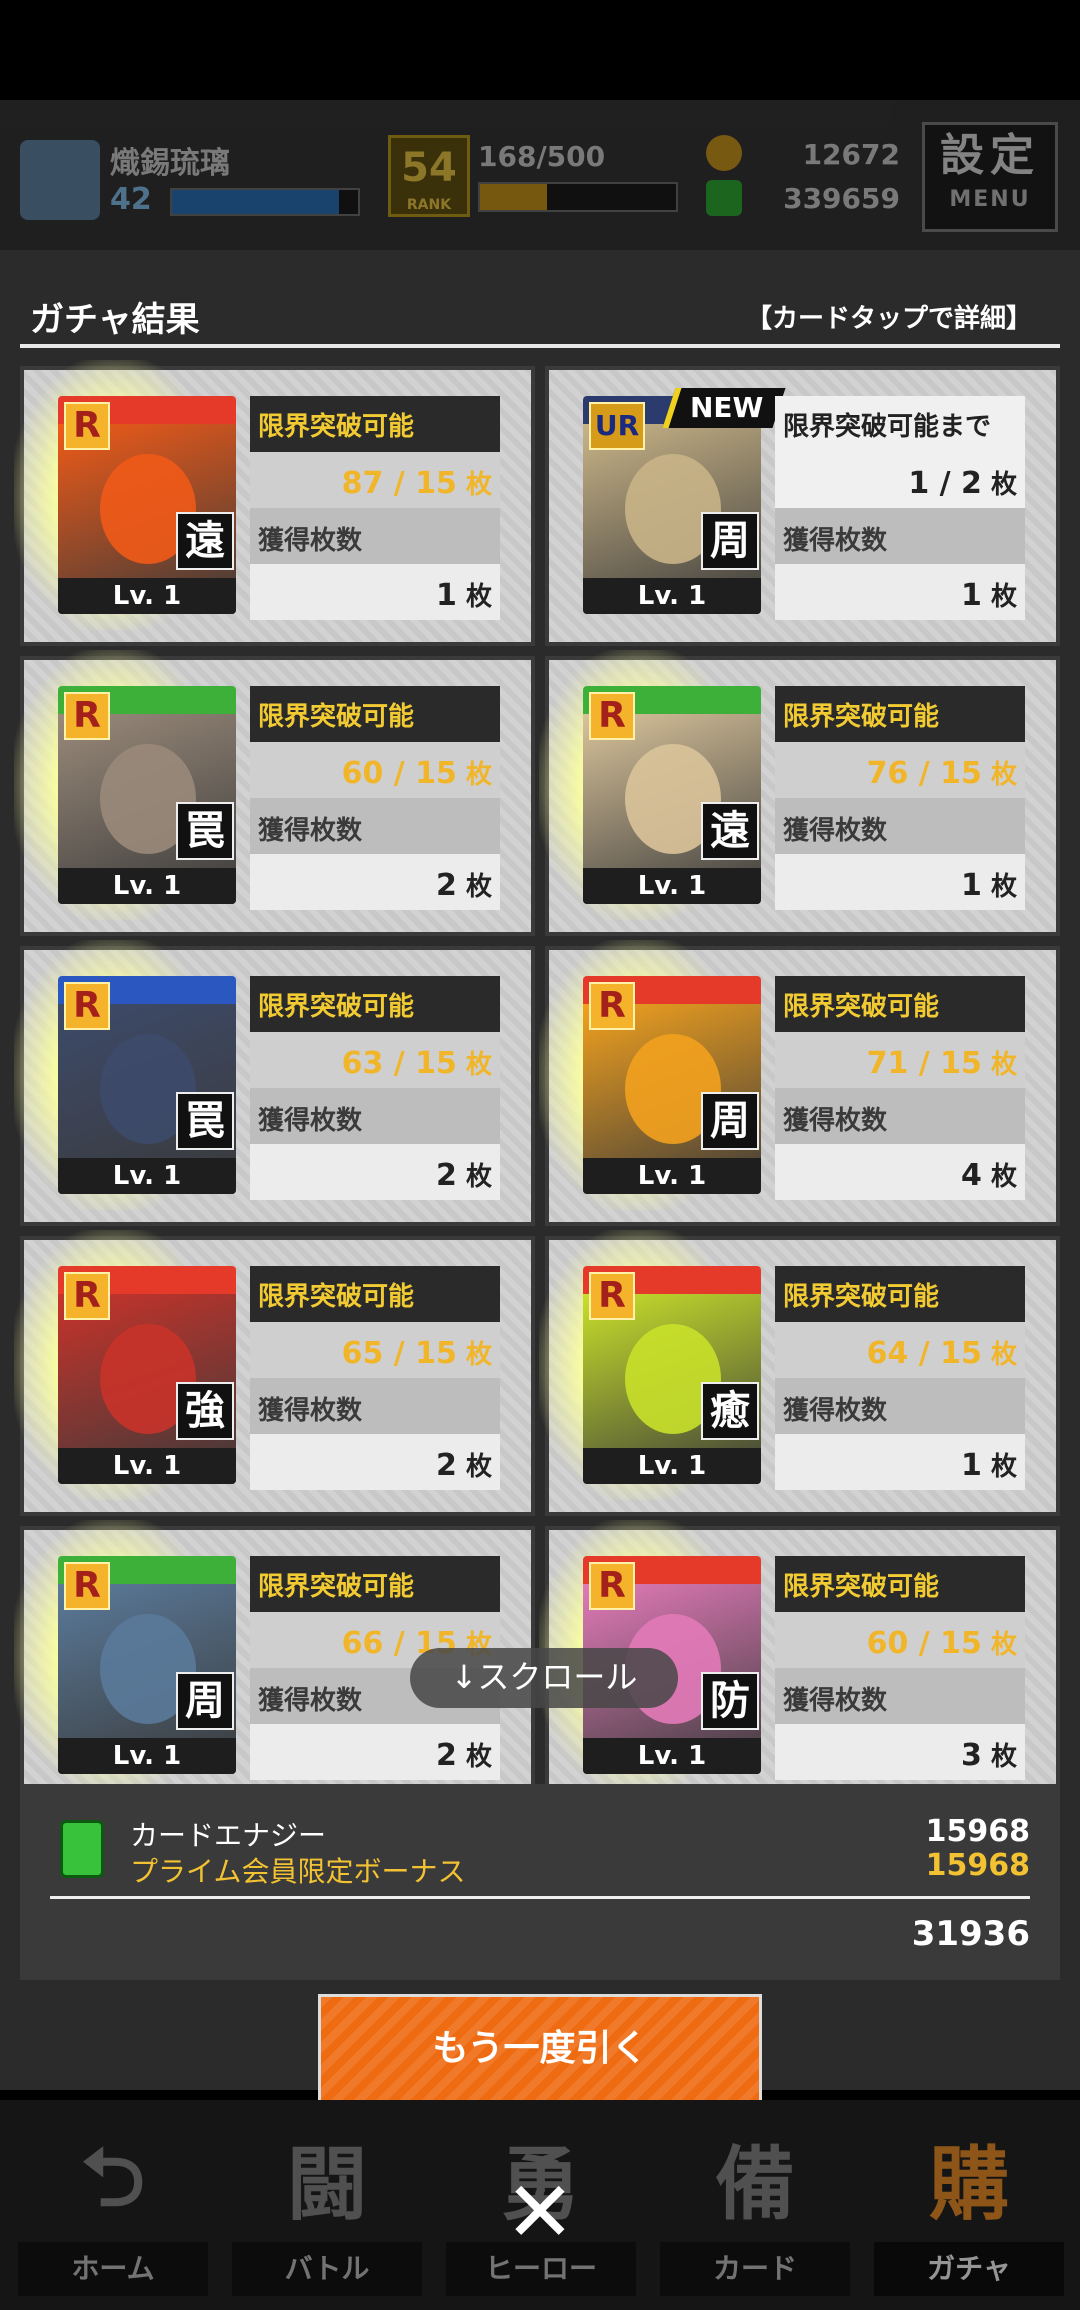 The image size is (1080, 2310). I want to click on card-info: 限界突破可能 71 / 15 枚獲得枚数 4 枚, so click(900, 1088).